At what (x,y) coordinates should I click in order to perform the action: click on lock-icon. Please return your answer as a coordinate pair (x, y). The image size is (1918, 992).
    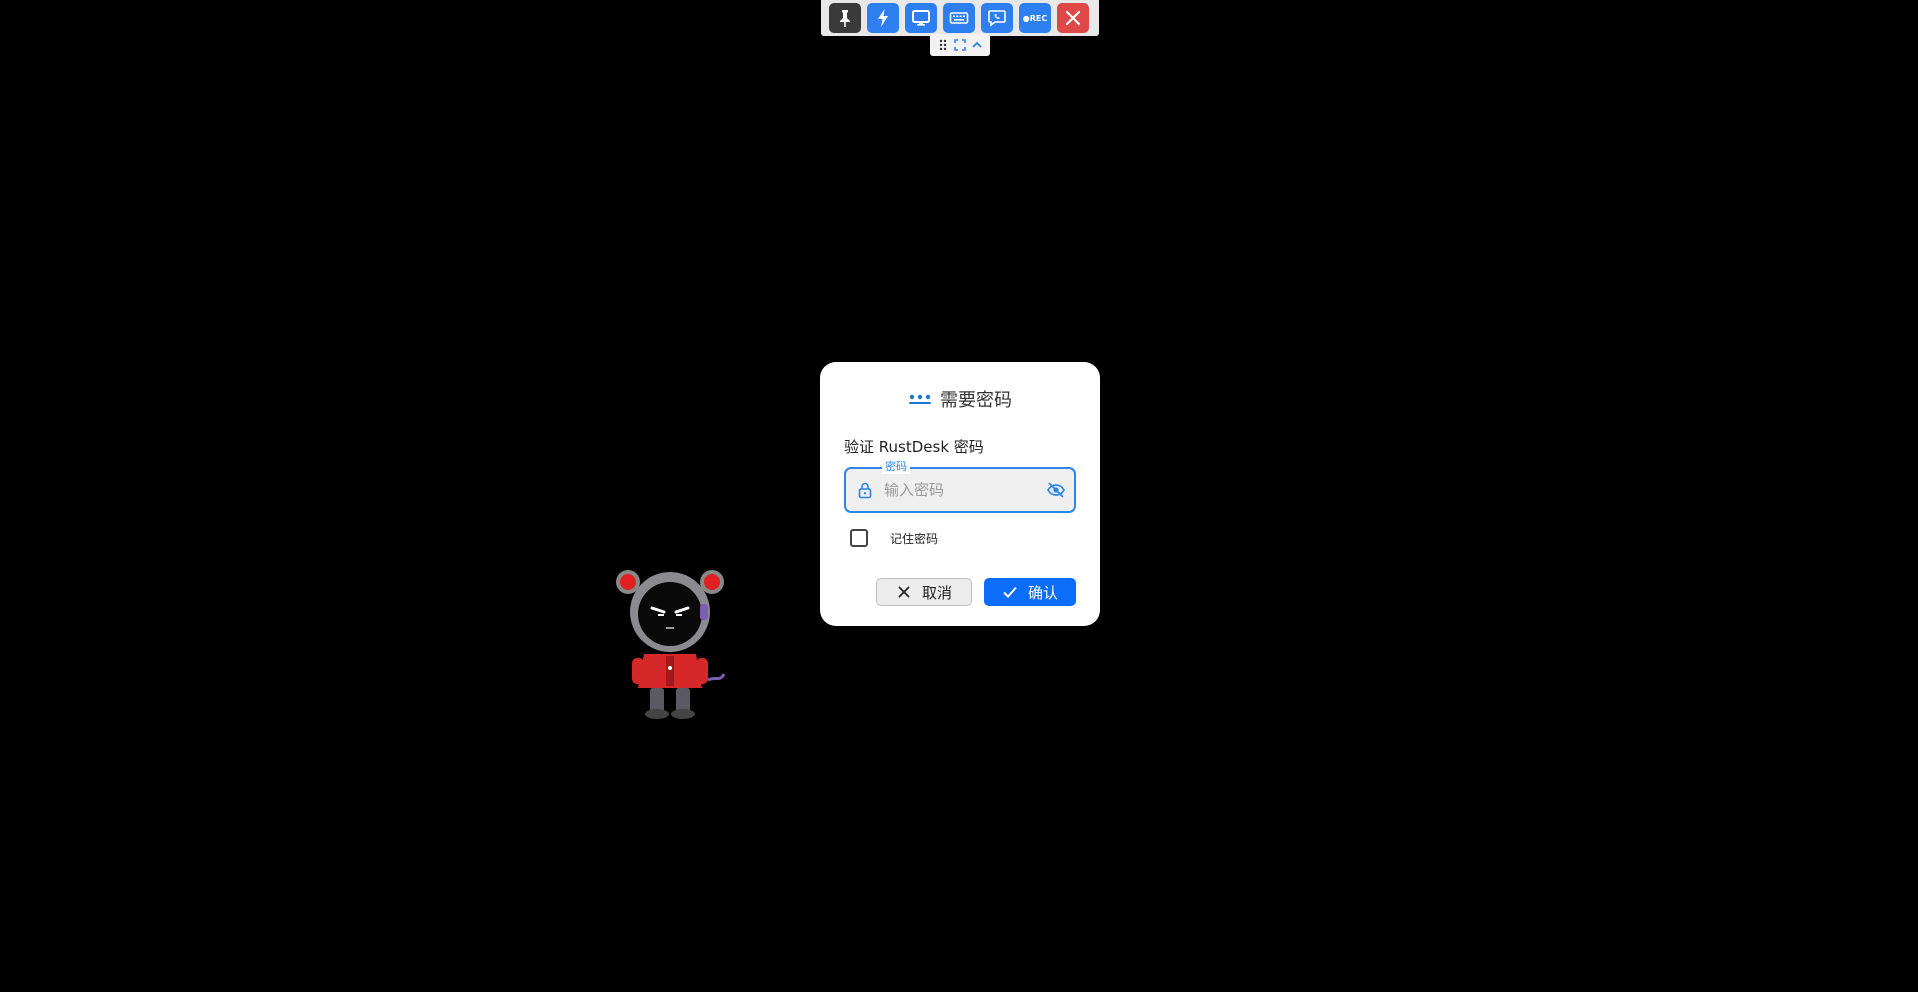
    Looking at the image, I should click on (865, 490).